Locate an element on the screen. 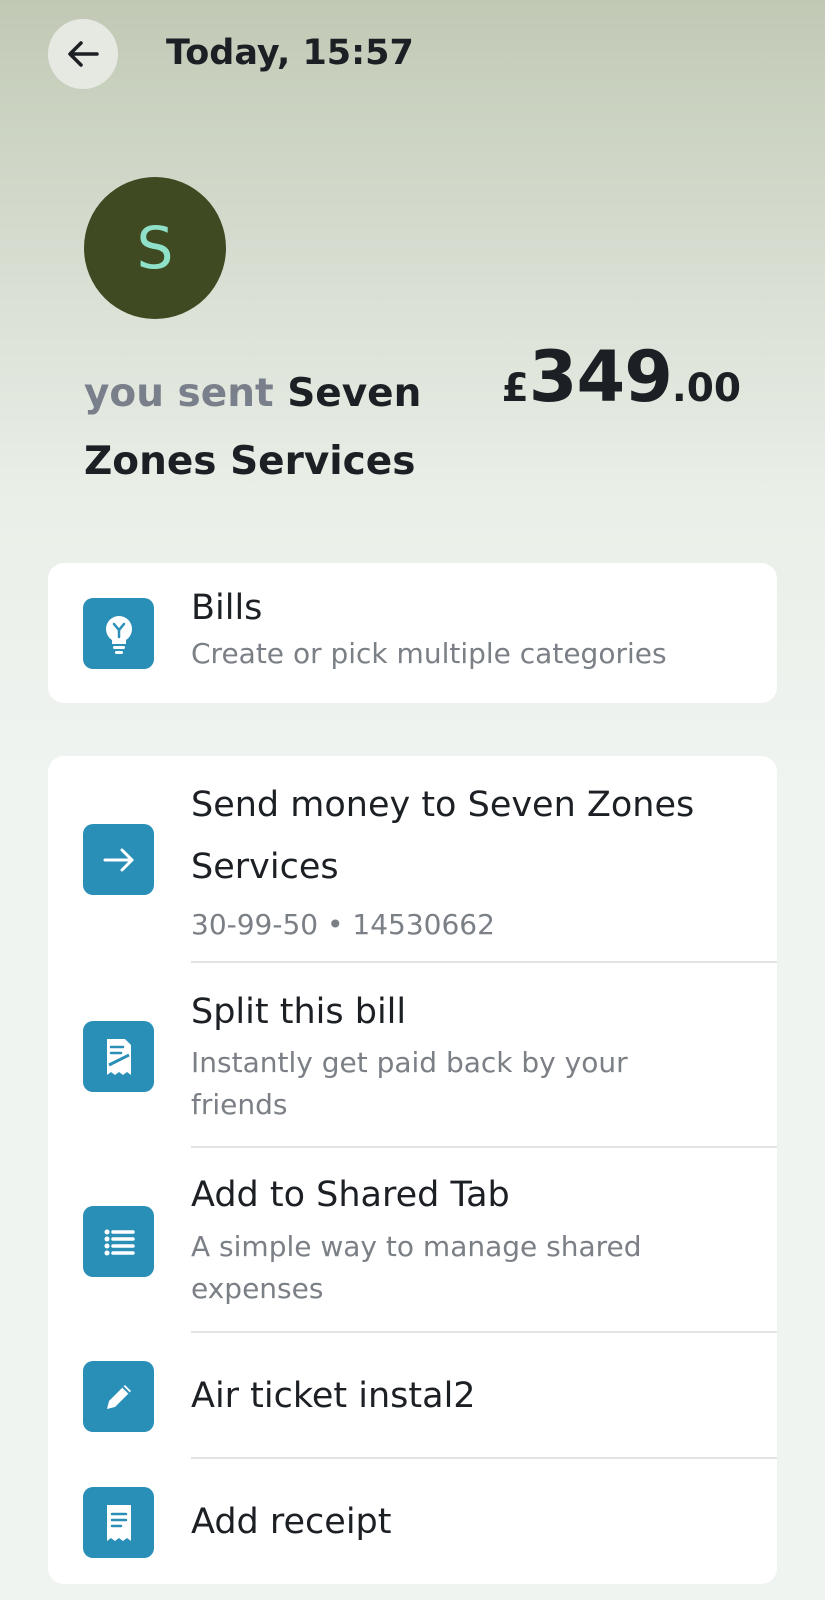  category-card: Bills Create or pick multiple categories is located at coordinates (412, 633).